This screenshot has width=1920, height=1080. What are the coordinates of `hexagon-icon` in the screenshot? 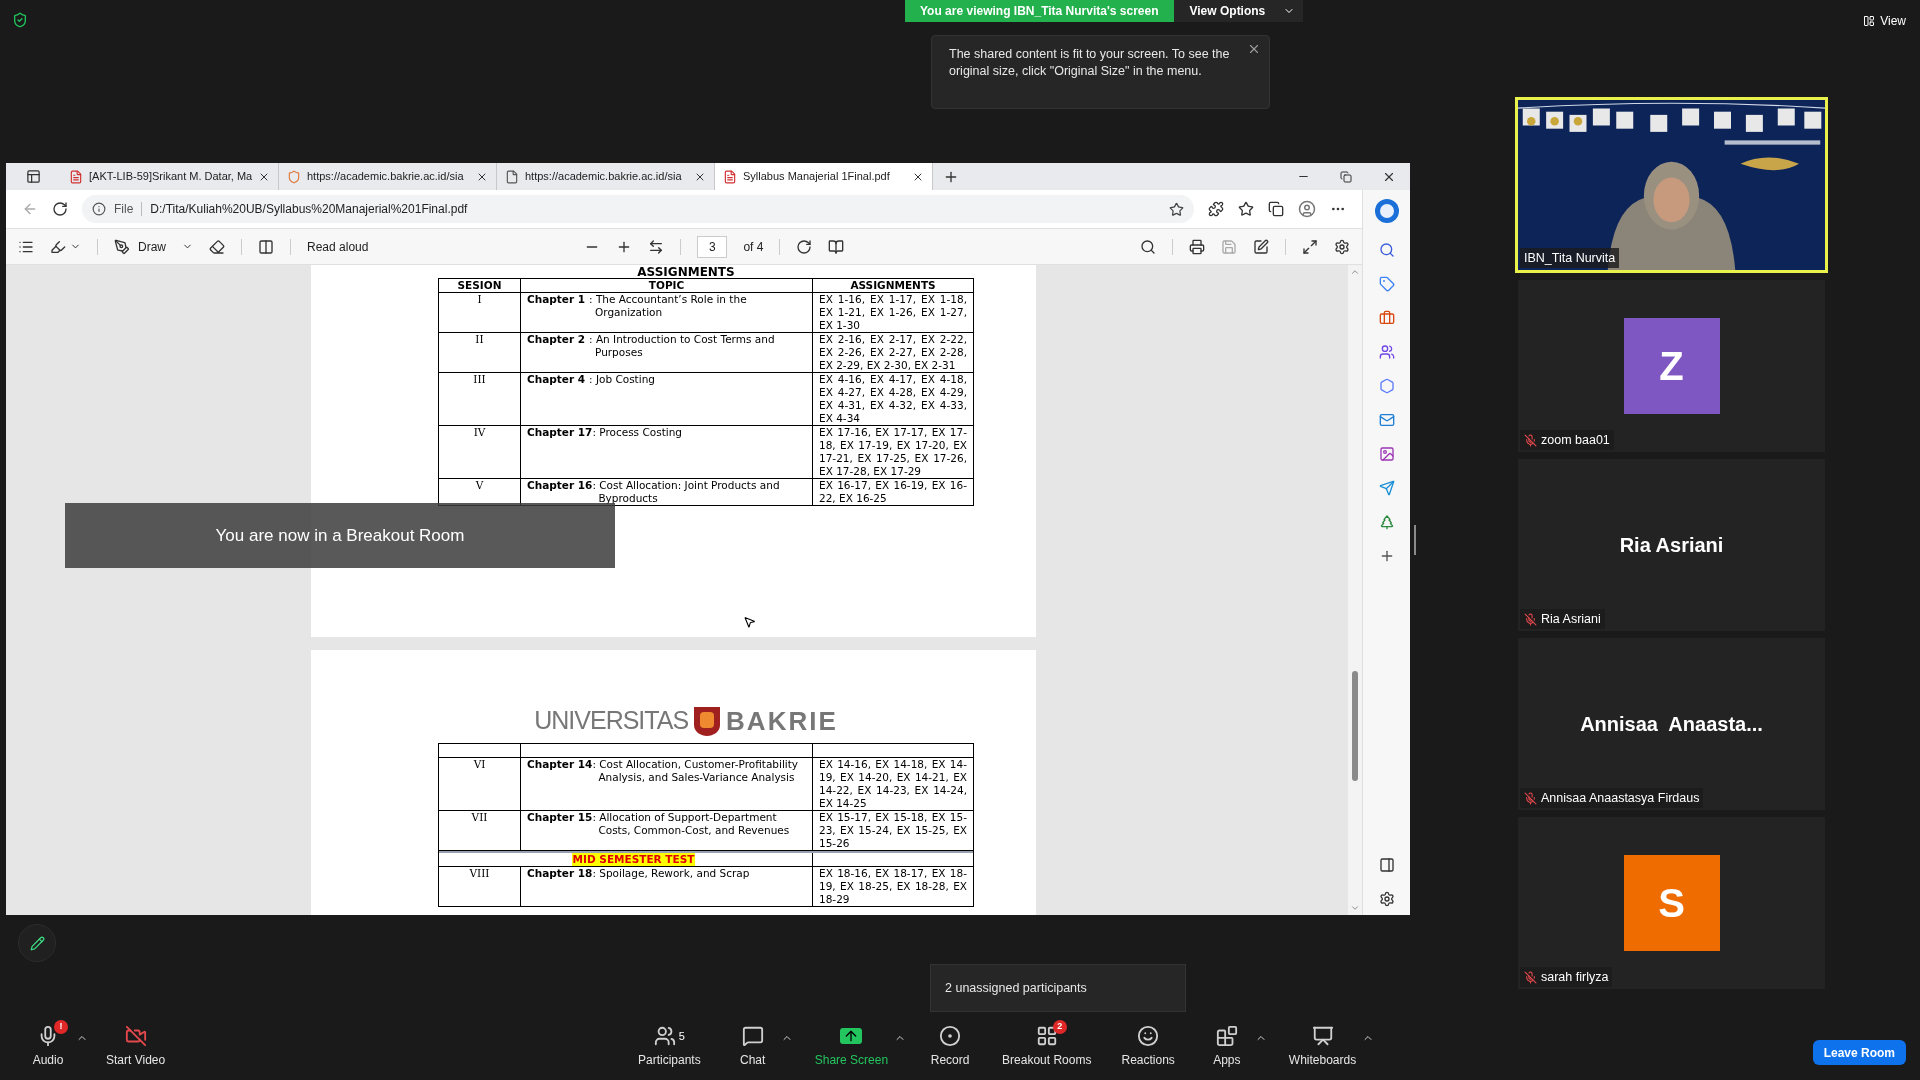 It's located at (1386, 386).